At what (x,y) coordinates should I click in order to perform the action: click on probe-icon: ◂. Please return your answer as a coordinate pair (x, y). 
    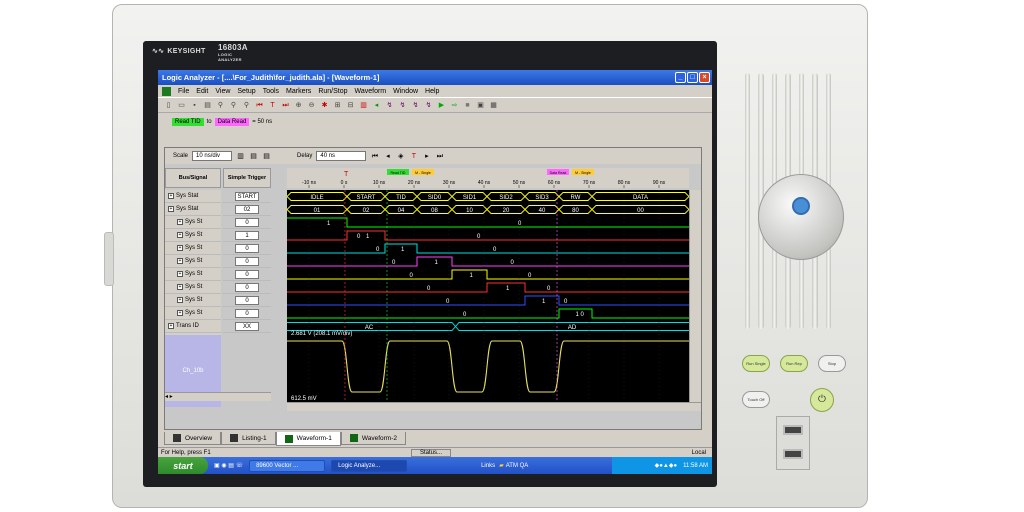
    Looking at the image, I should click on (376, 105).